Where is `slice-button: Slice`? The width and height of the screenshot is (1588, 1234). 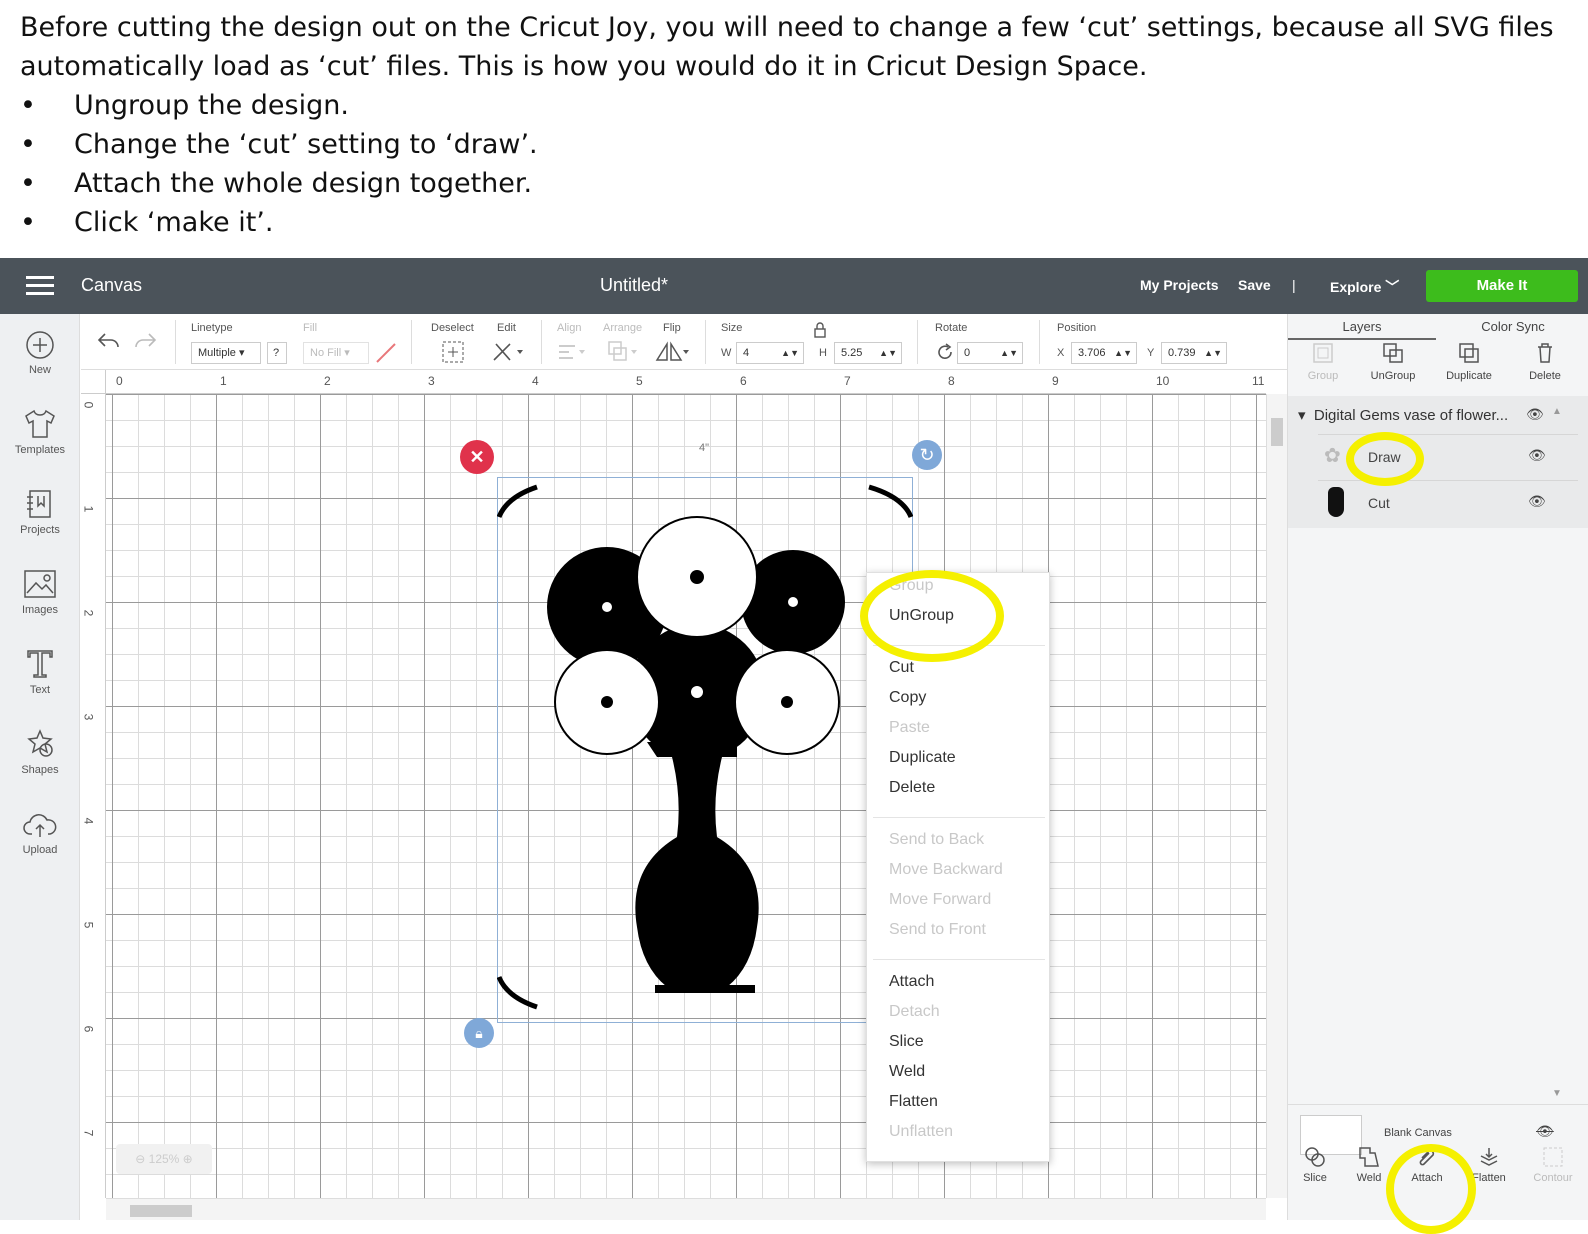
slice-button: Slice is located at coordinates (1315, 1165).